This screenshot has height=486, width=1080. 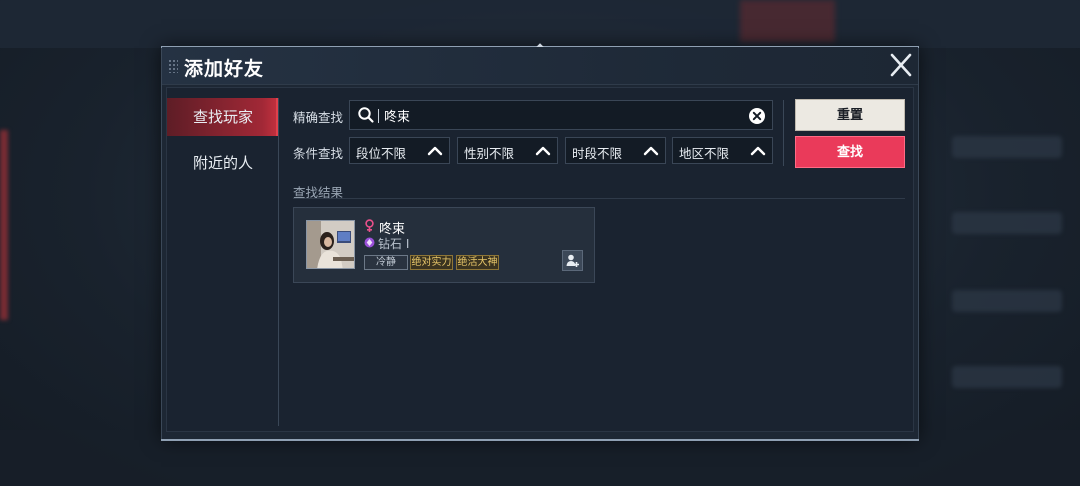 What do you see at coordinates (540, 440) in the screenshot?
I see `dialog-bottom-border` at bounding box center [540, 440].